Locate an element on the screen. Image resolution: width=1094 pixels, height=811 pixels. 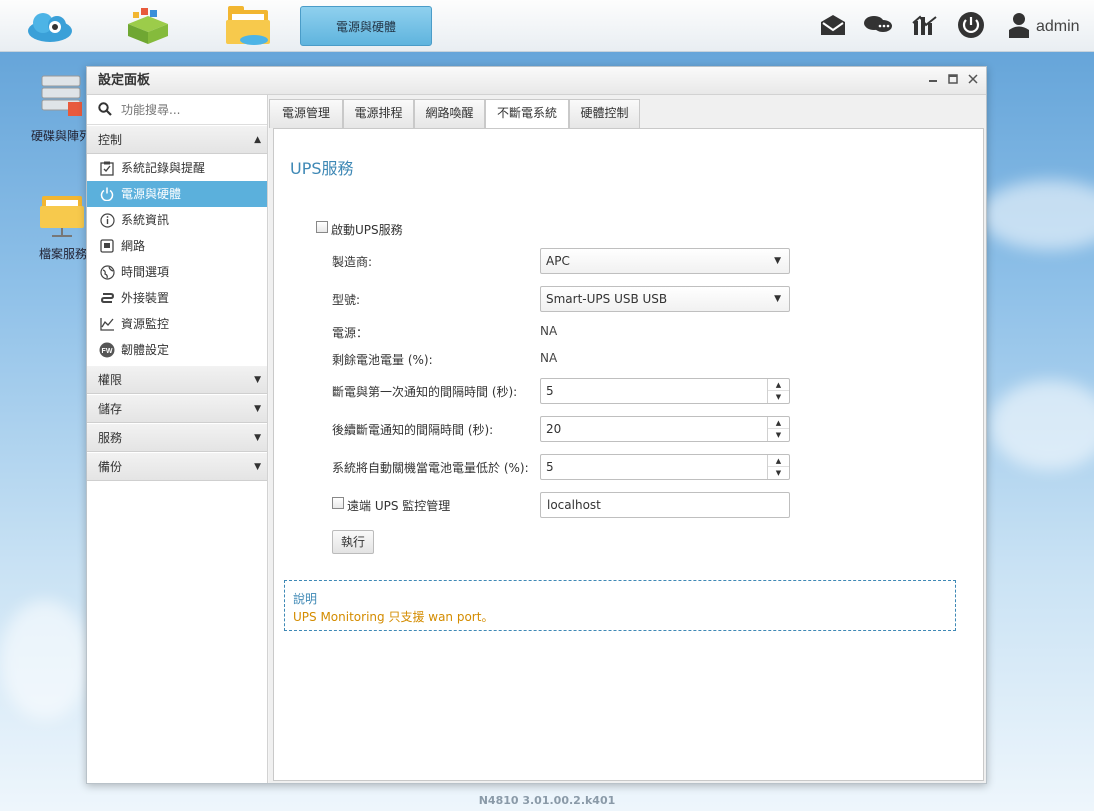
cloud-app-icon is located at coordinates (50, 26).